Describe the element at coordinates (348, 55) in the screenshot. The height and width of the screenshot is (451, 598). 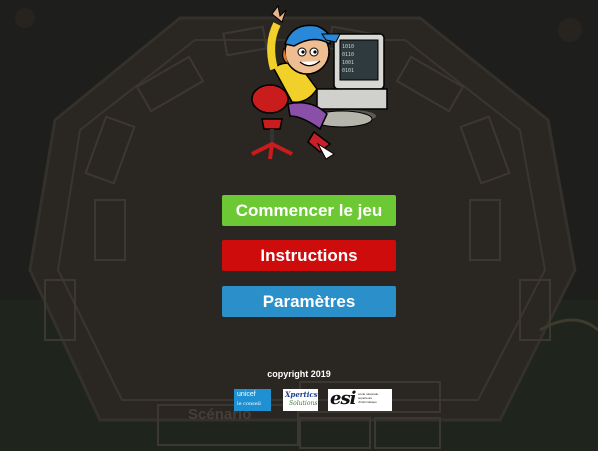
I see `svg-text: 0110` at that location.